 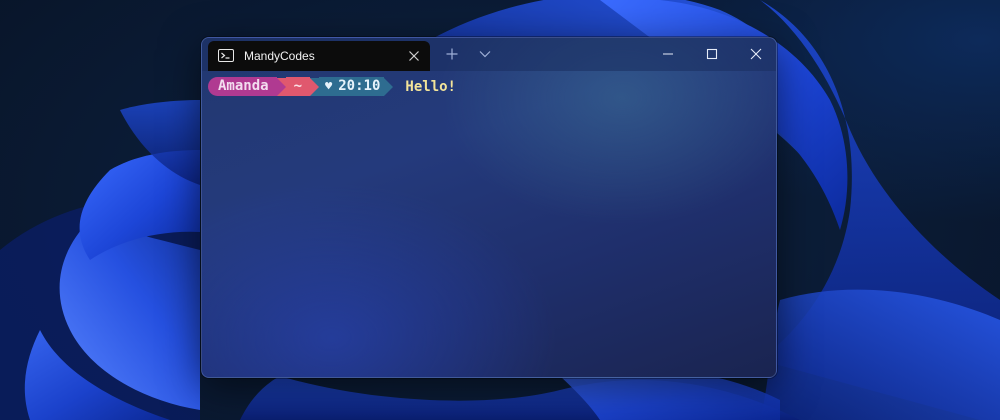 I want to click on maximize-icon, so click(x=712, y=54).